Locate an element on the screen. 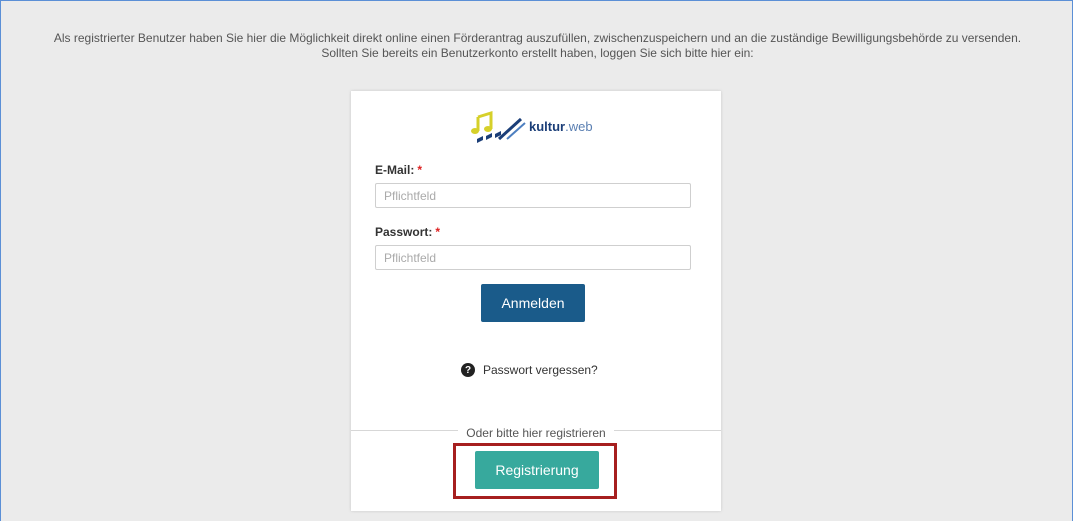  logo-wordmark: kultur.web is located at coordinates (561, 126).